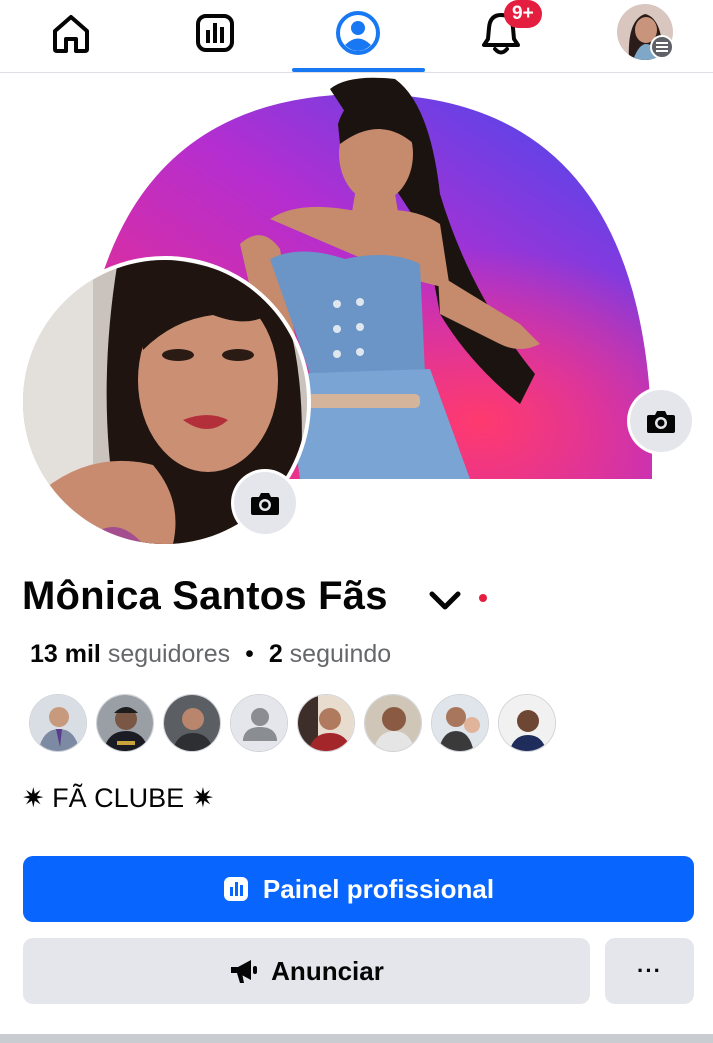 The image size is (713, 1043). Describe the element at coordinates (340, 654) in the screenshot. I see `following-label: seguindo` at that location.